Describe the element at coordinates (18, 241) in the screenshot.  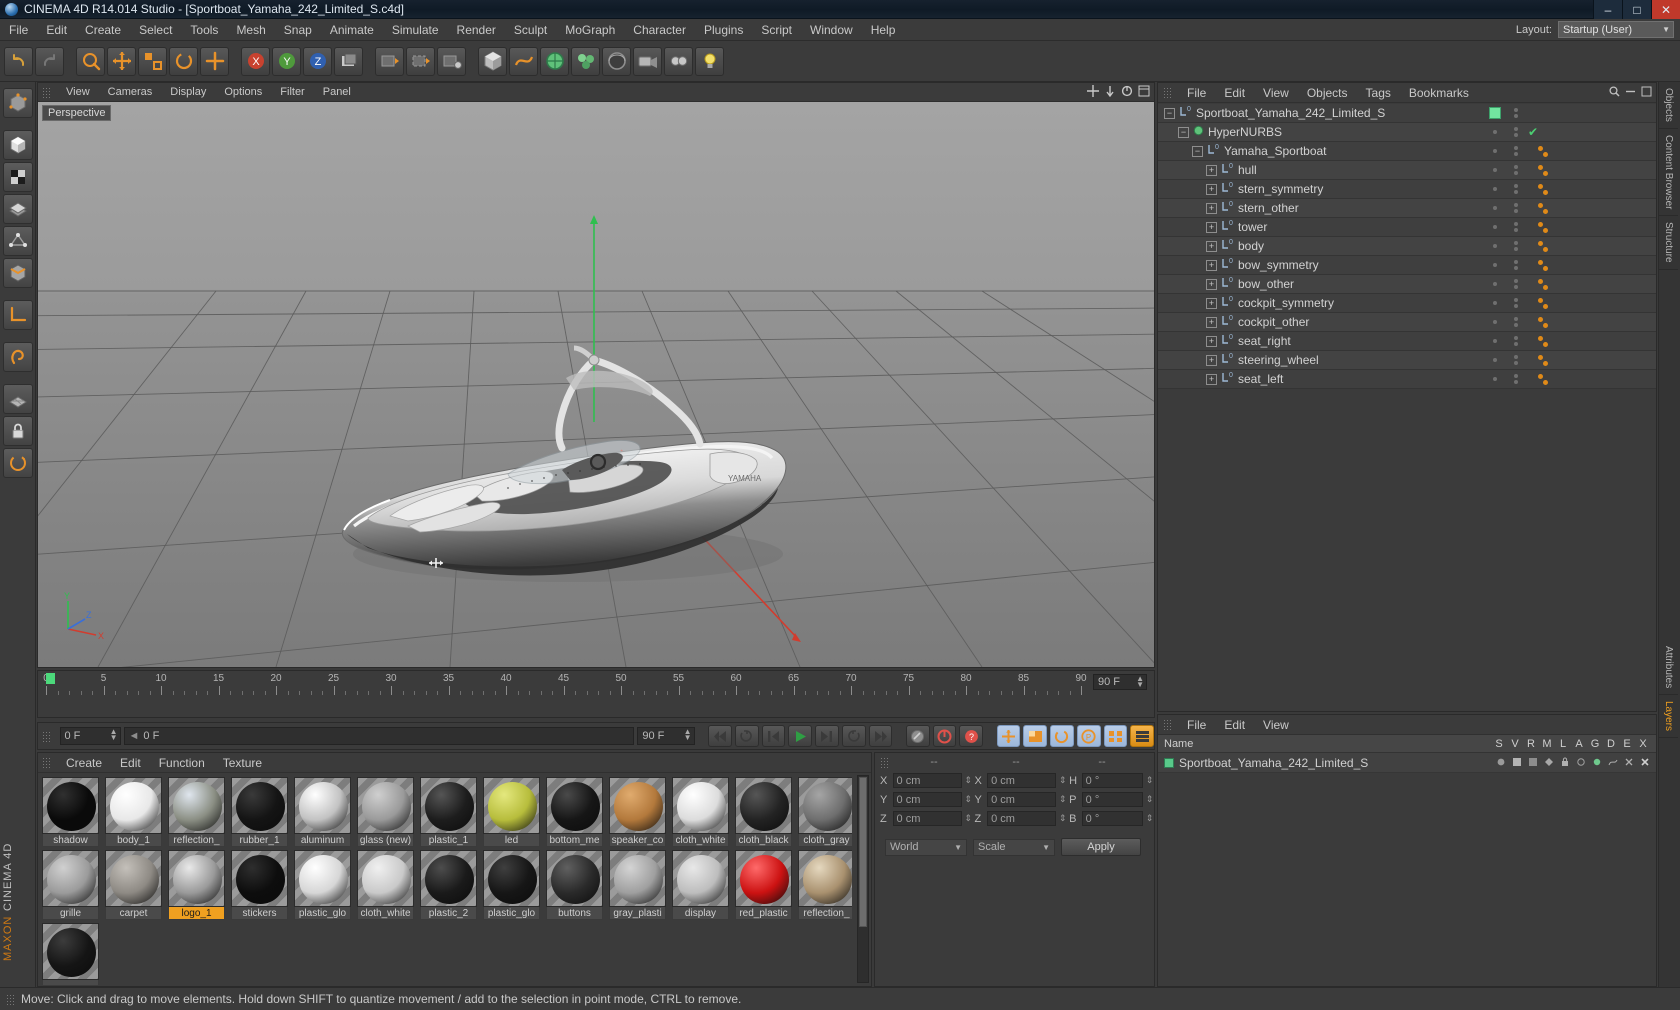
I see `point-mode-button` at that location.